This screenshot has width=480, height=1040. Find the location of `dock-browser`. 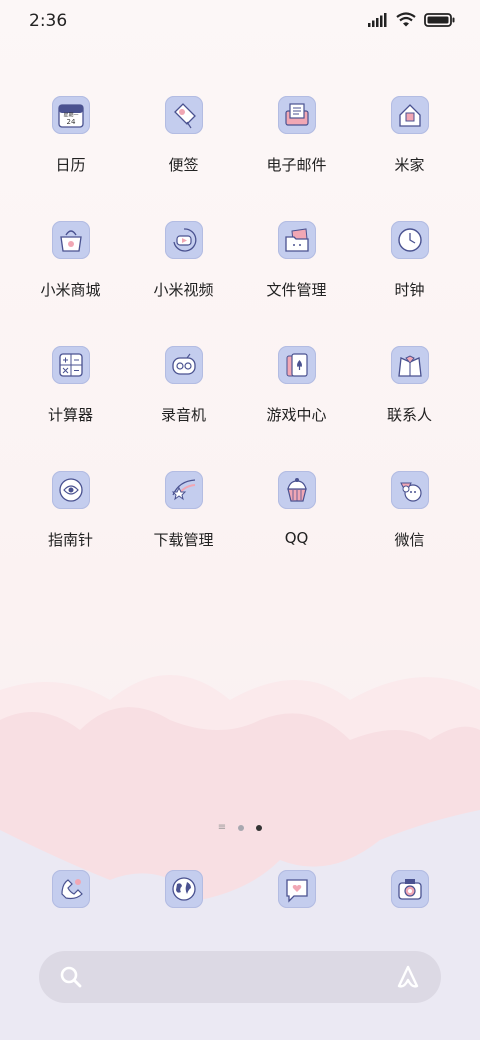

dock-browser is located at coordinates (183, 889).